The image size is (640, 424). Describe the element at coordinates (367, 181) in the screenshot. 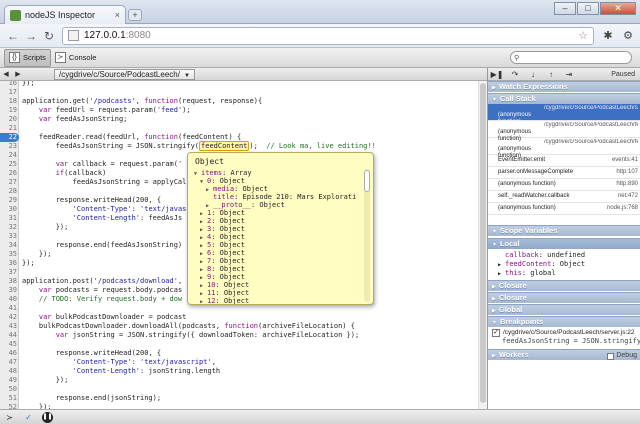

I see `popover-scrollbar-thumb` at that location.